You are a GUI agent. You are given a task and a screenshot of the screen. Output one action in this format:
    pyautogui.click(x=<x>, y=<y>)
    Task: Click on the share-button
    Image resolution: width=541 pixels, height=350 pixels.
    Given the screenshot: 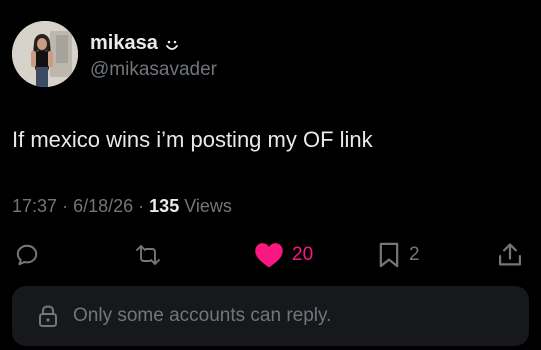 What is the action you would take?
    pyautogui.click(x=514, y=255)
    